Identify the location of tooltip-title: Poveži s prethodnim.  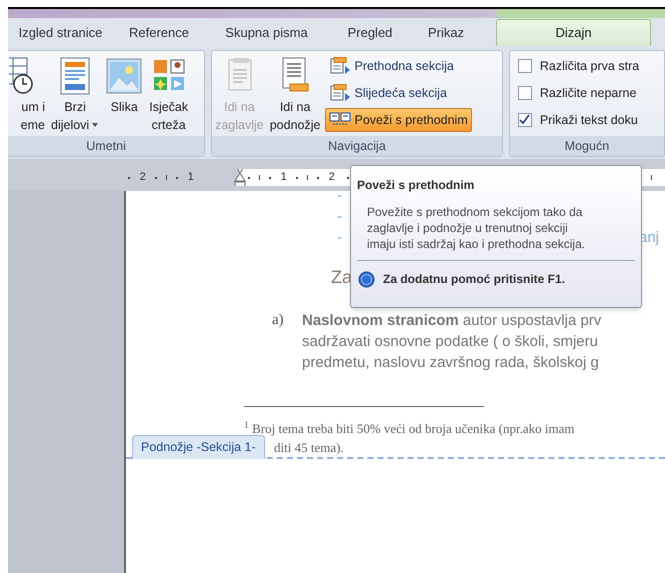
(415, 185).